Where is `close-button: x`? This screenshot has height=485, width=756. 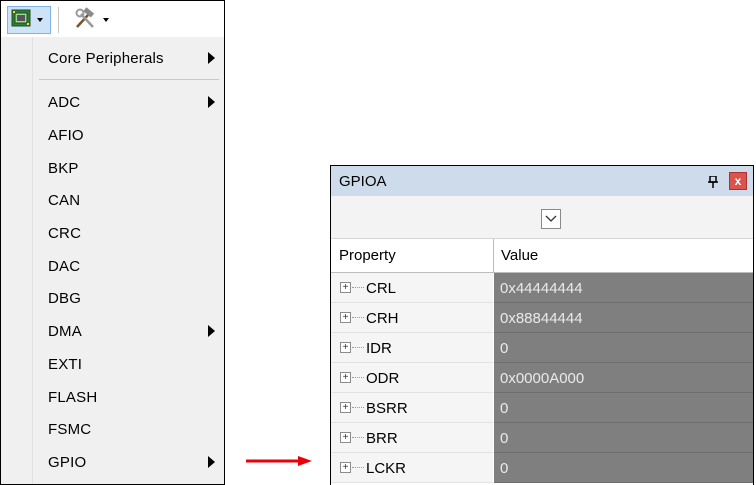 close-button: x is located at coordinates (738, 181).